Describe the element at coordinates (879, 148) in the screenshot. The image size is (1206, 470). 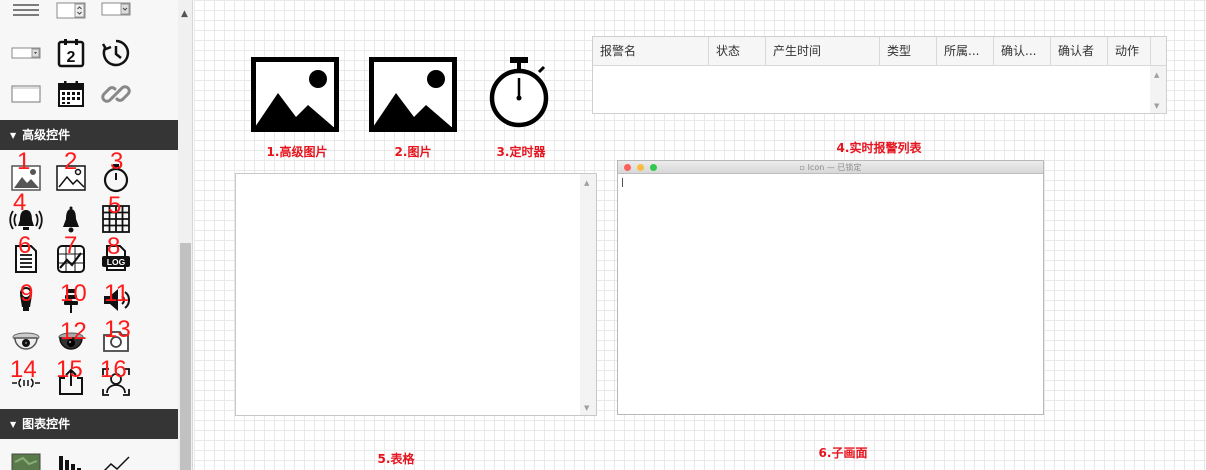
I see `caption-alarm-list: 4.实时报警列表` at that location.